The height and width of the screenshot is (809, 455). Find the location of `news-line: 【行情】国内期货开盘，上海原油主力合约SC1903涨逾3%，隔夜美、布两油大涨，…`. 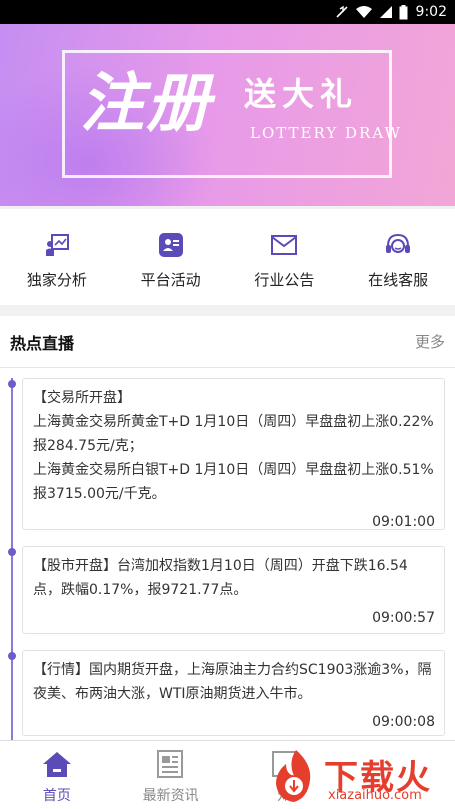

news-line: 【行情】国内期货开盘，上海原油主力合约SC1903涨逾3%，隔夜美、布两油大涨，… is located at coordinates (232, 682).